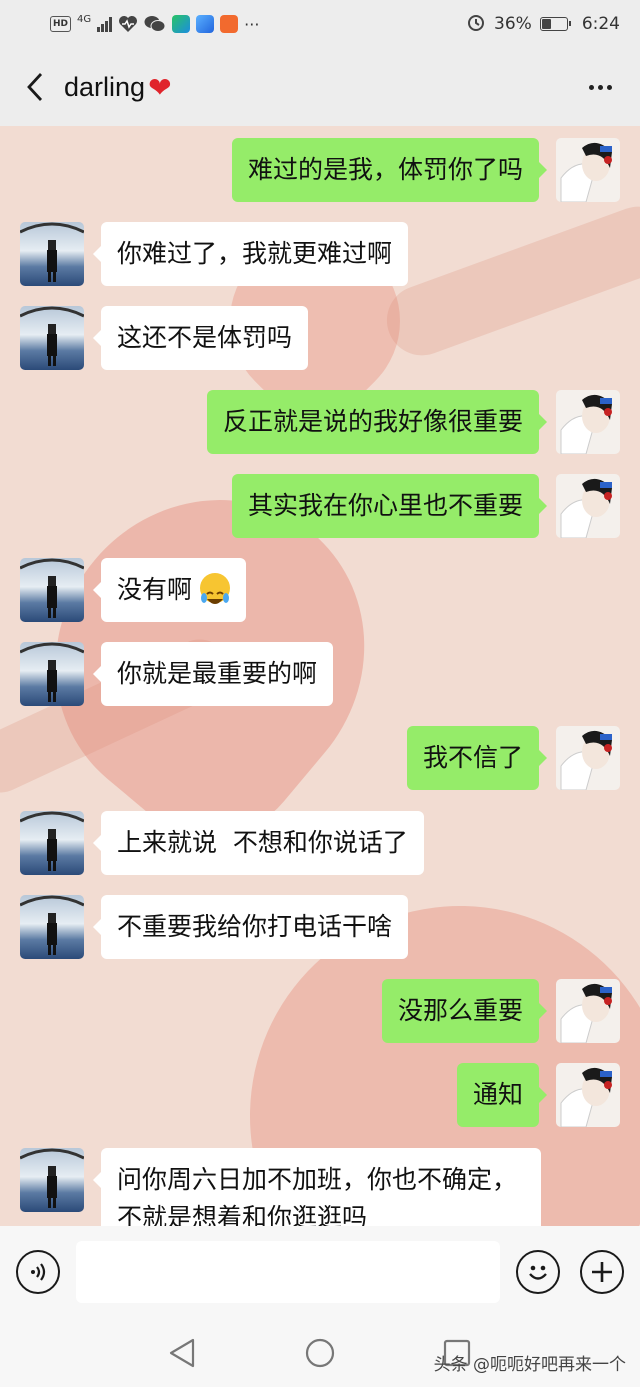 The width and height of the screenshot is (640, 1387). I want to click on battery-percent: 36%, so click(513, 24).